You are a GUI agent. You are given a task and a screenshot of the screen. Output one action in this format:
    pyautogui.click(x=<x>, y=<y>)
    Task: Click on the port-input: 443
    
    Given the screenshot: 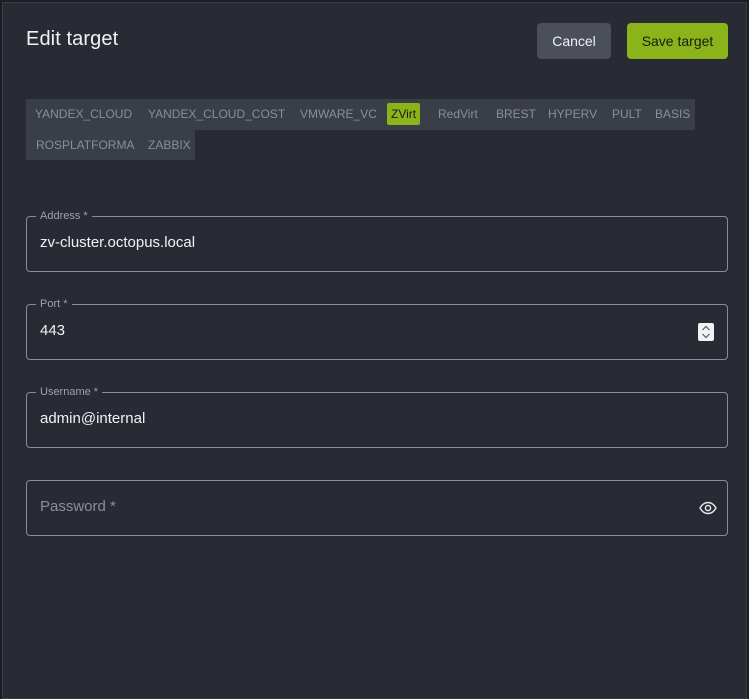 What is the action you would take?
    pyautogui.click(x=52, y=330)
    